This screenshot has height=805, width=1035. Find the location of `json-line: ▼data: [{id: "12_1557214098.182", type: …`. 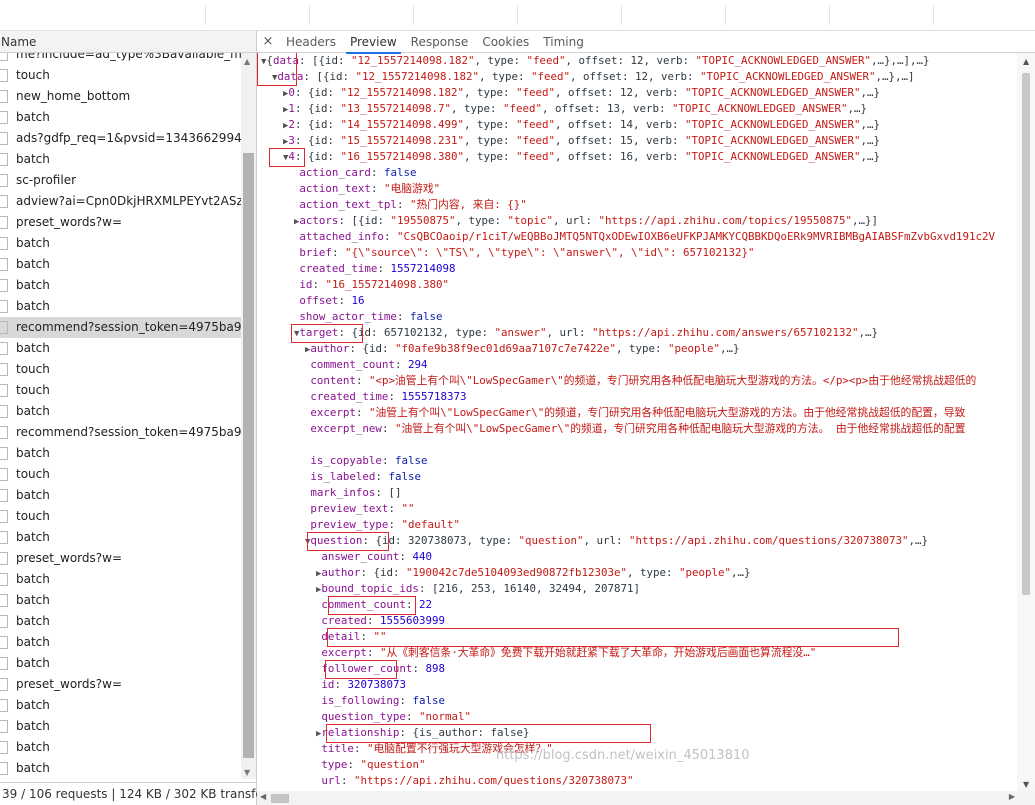

json-line: ▼data: [{id: "12_1557214098.182", type: … is located at coordinates (593, 77).